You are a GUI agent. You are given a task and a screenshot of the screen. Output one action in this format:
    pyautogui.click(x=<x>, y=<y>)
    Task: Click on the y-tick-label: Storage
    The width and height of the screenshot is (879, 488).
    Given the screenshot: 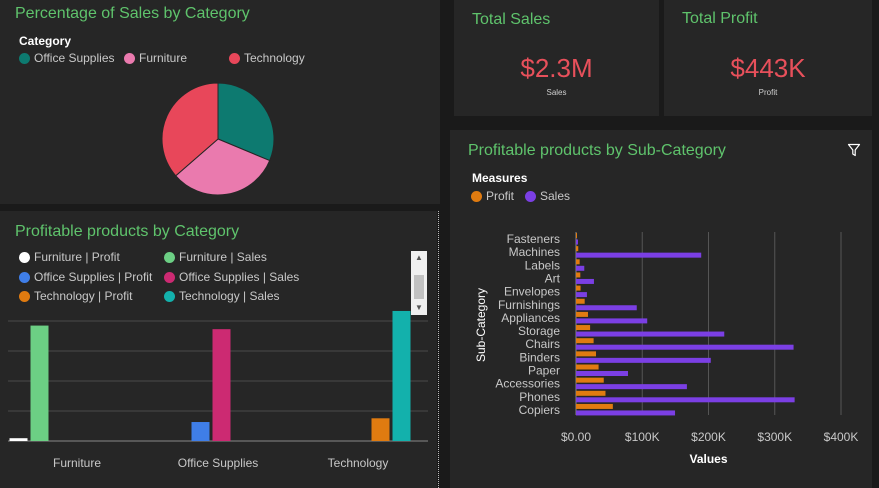 What is the action you would take?
    pyautogui.click(x=539, y=331)
    